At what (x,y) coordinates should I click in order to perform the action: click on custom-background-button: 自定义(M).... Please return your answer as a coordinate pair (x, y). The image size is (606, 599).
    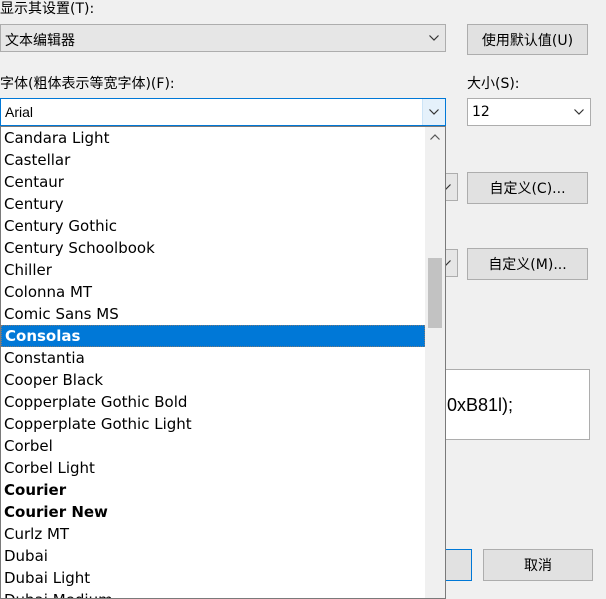
    Looking at the image, I should click on (527, 264).